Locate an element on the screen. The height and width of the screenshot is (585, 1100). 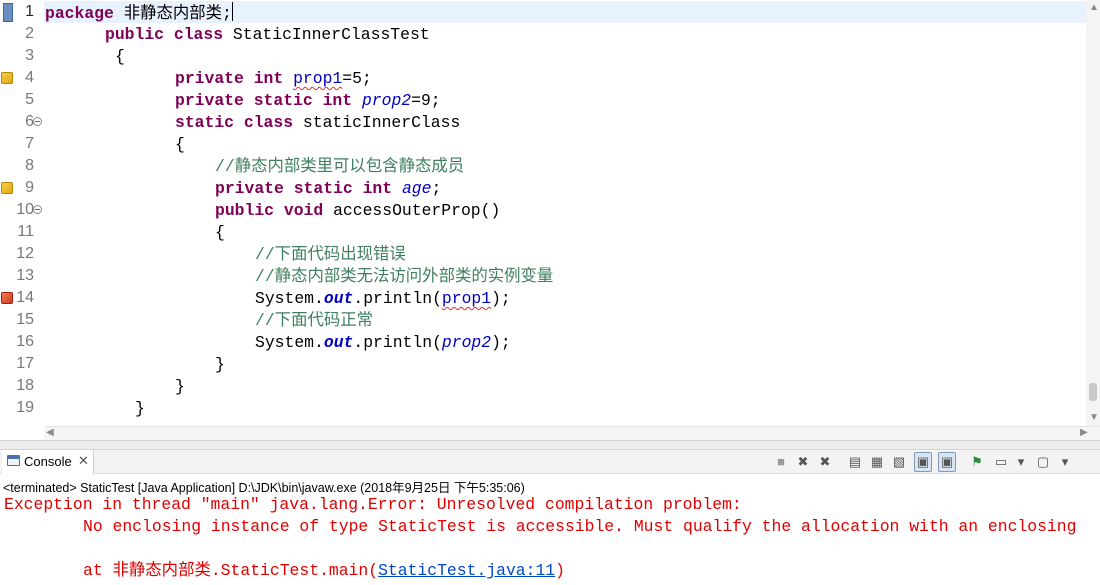
show-on-stderr-icon: ▣ is located at coordinates (947, 462).